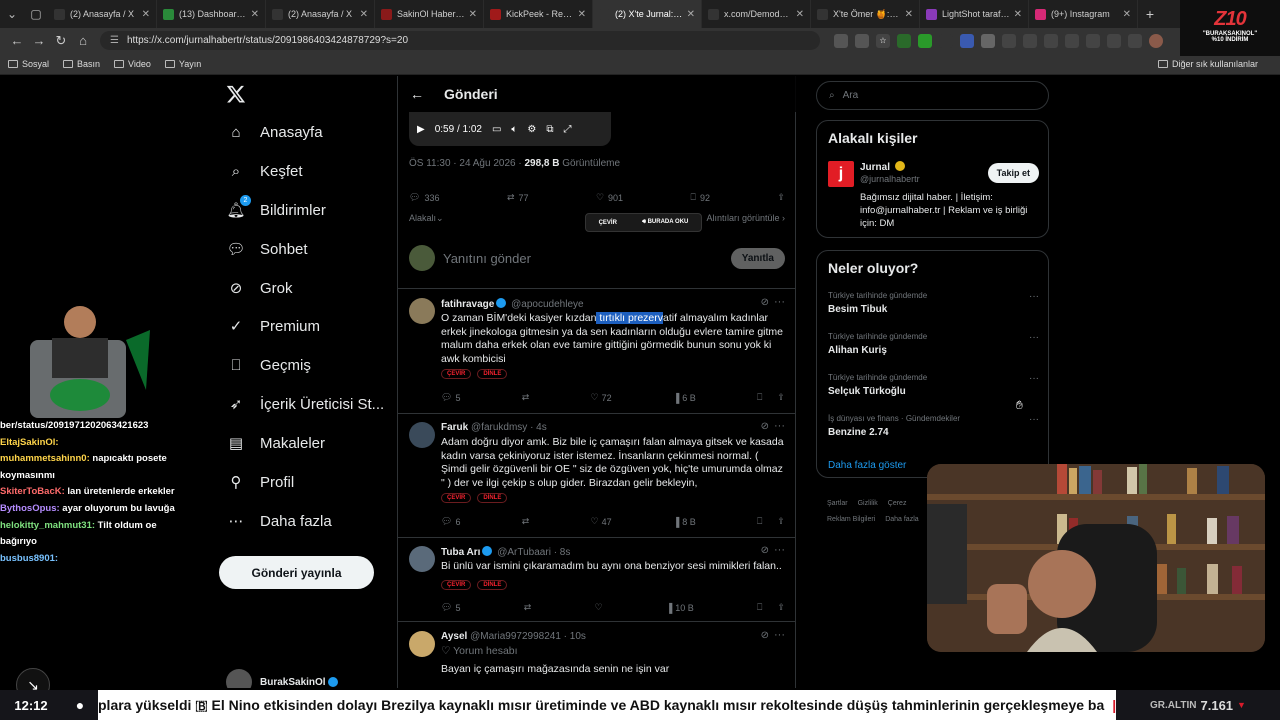  What do you see at coordinates (867, 465) in the screenshot?
I see `show-more-link: Daha fazla göster` at bounding box center [867, 465].